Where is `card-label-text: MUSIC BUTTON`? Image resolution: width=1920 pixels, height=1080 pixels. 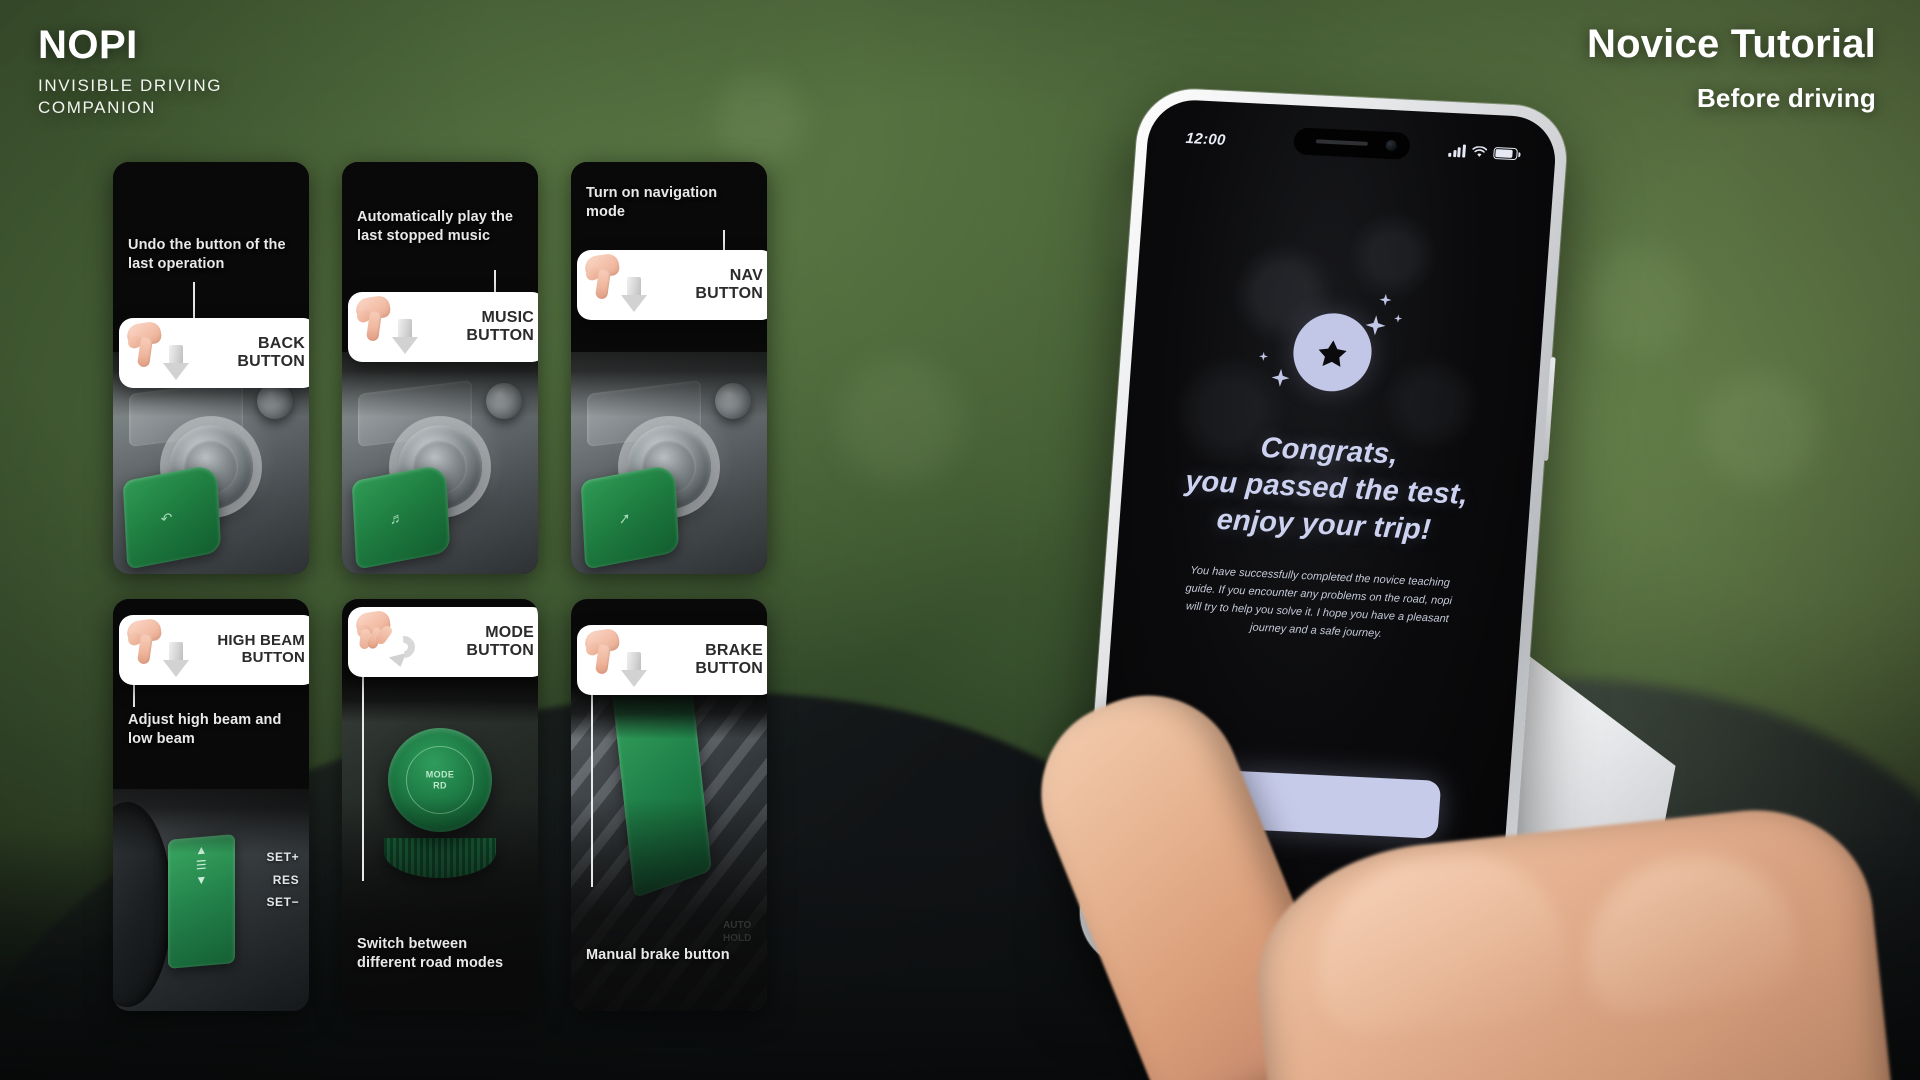 card-label-text: MUSIC BUTTON is located at coordinates (500, 326).